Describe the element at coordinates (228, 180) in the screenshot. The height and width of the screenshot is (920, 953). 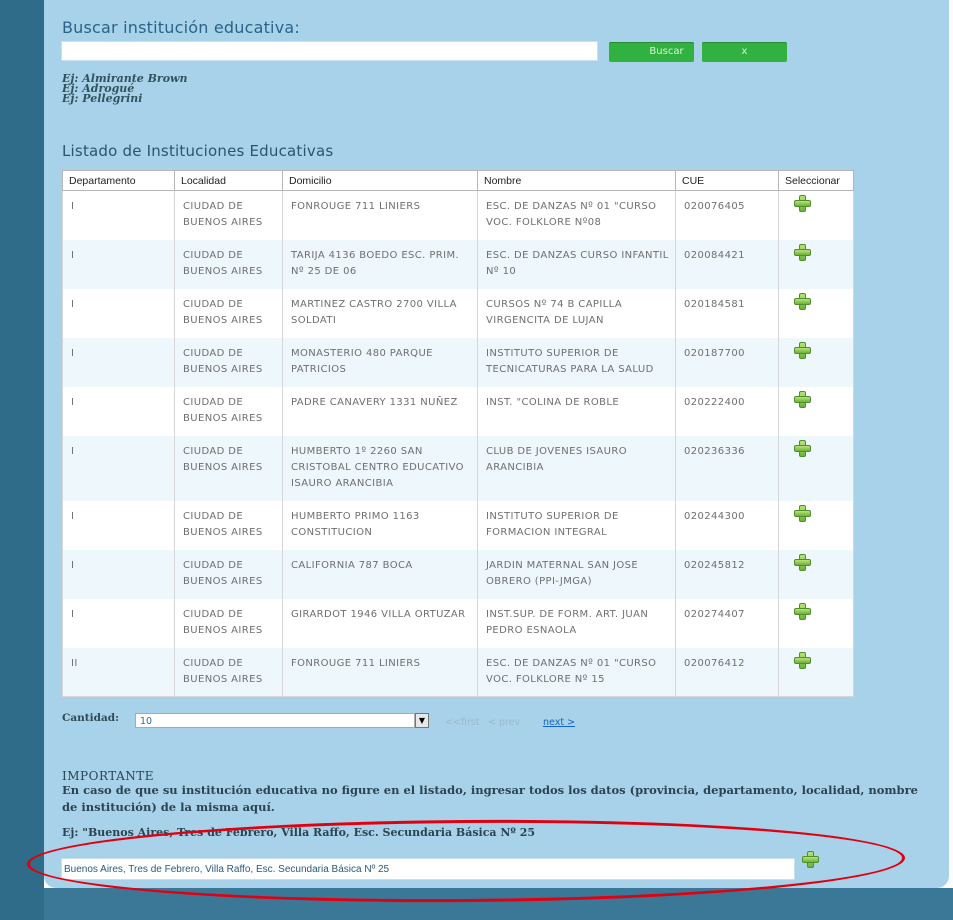
I see `column-header-localidad: Localidad` at that location.